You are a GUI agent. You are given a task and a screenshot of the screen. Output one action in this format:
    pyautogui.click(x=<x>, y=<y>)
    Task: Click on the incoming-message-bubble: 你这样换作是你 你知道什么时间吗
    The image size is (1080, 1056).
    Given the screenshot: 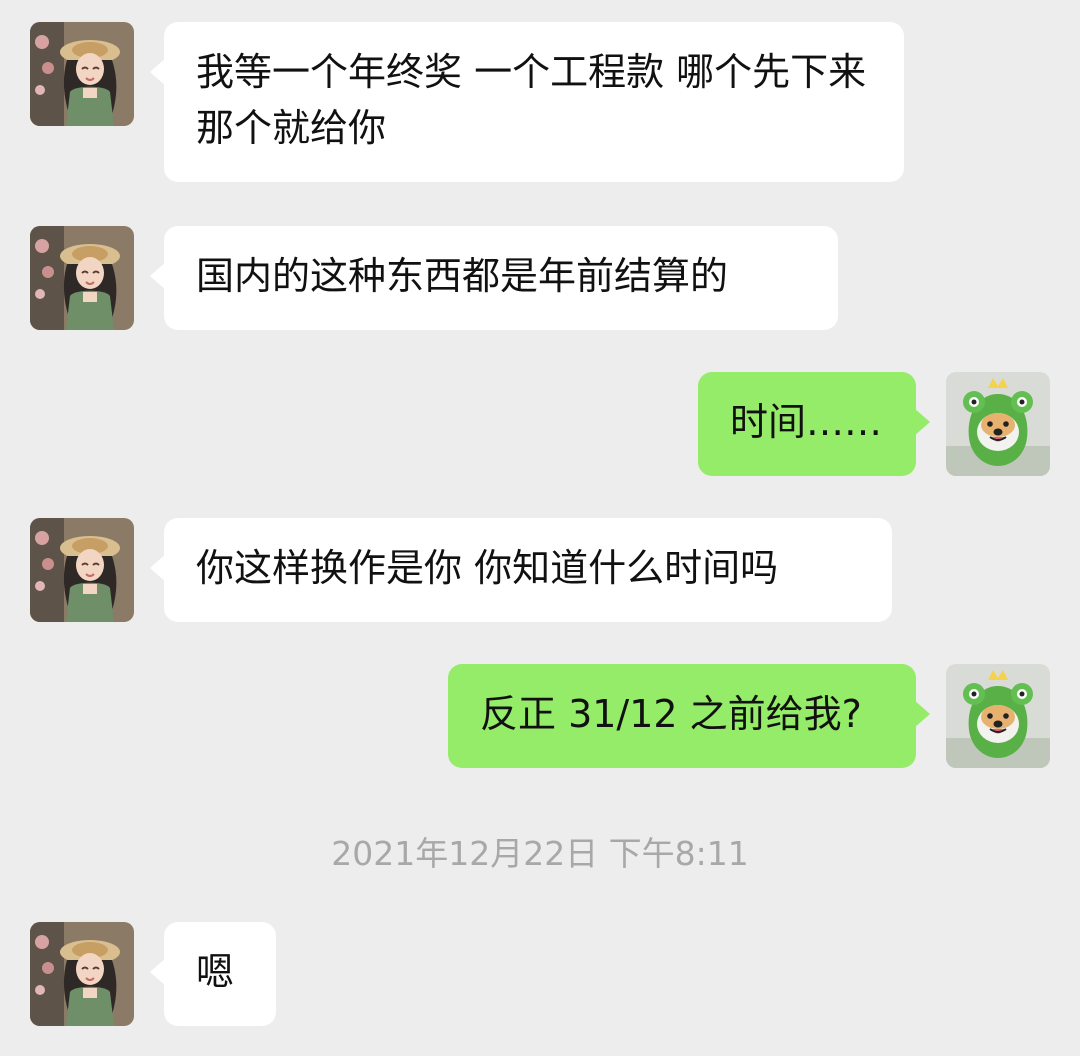 What is the action you would take?
    pyautogui.click(x=521, y=570)
    